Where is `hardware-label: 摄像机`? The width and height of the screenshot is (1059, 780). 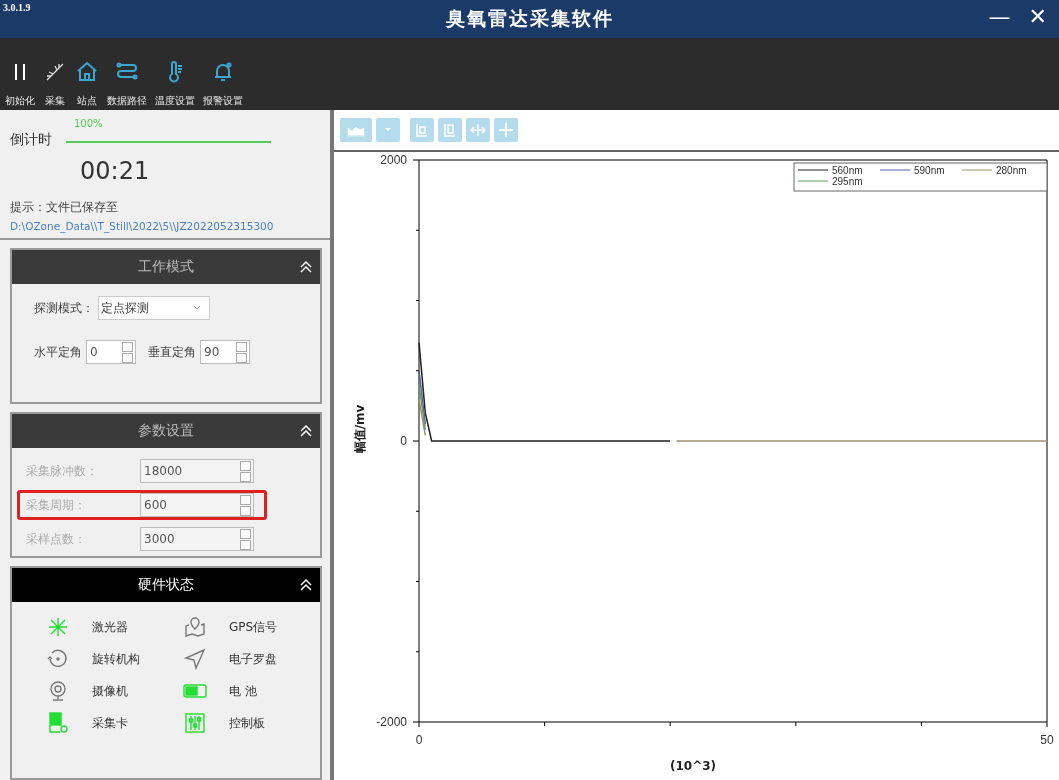
hardware-label: 摄像机 is located at coordinates (110, 691).